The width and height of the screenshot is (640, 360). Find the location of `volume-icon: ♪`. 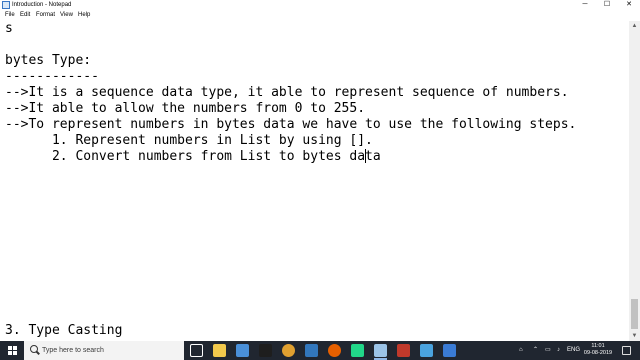

volume-icon: ♪ is located at coordinates (558, 350).